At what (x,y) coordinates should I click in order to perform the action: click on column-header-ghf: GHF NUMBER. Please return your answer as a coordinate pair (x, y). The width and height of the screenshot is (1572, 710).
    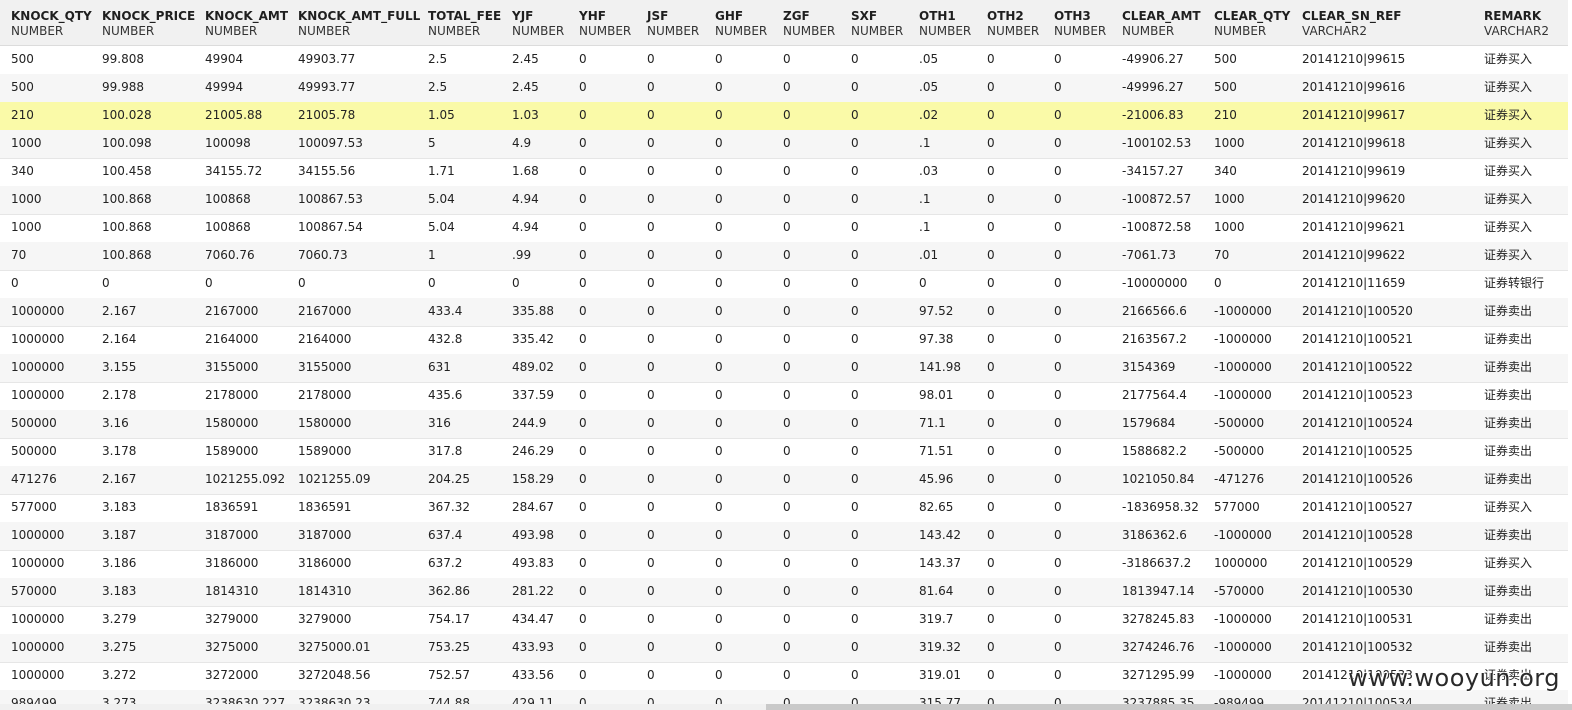
    Looking at the image, I should click on (741, 24).